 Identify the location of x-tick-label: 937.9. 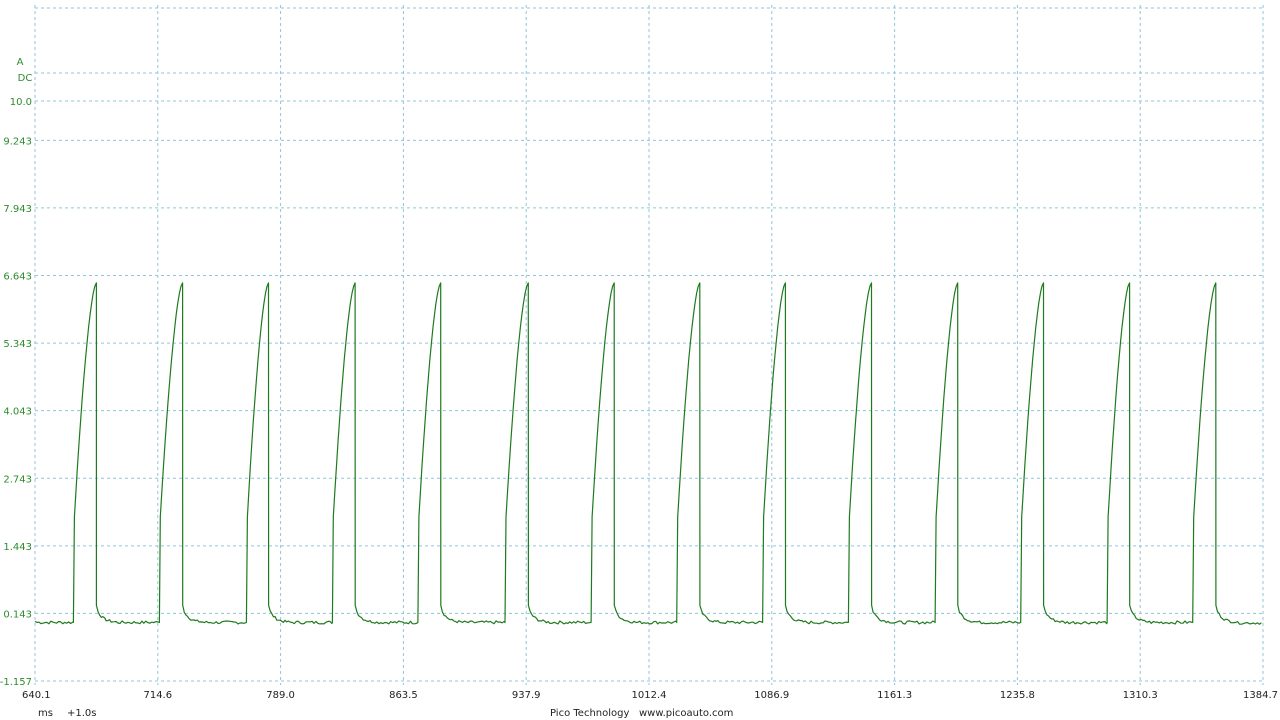
(526, 695).